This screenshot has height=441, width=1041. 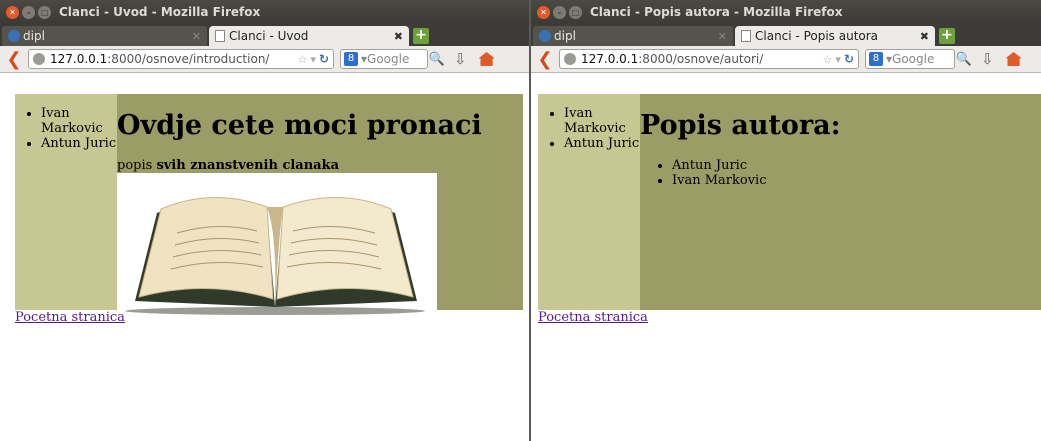 I want to click on page-heading: Ovdje cete moci pronaci, so click(x=299, y=125).